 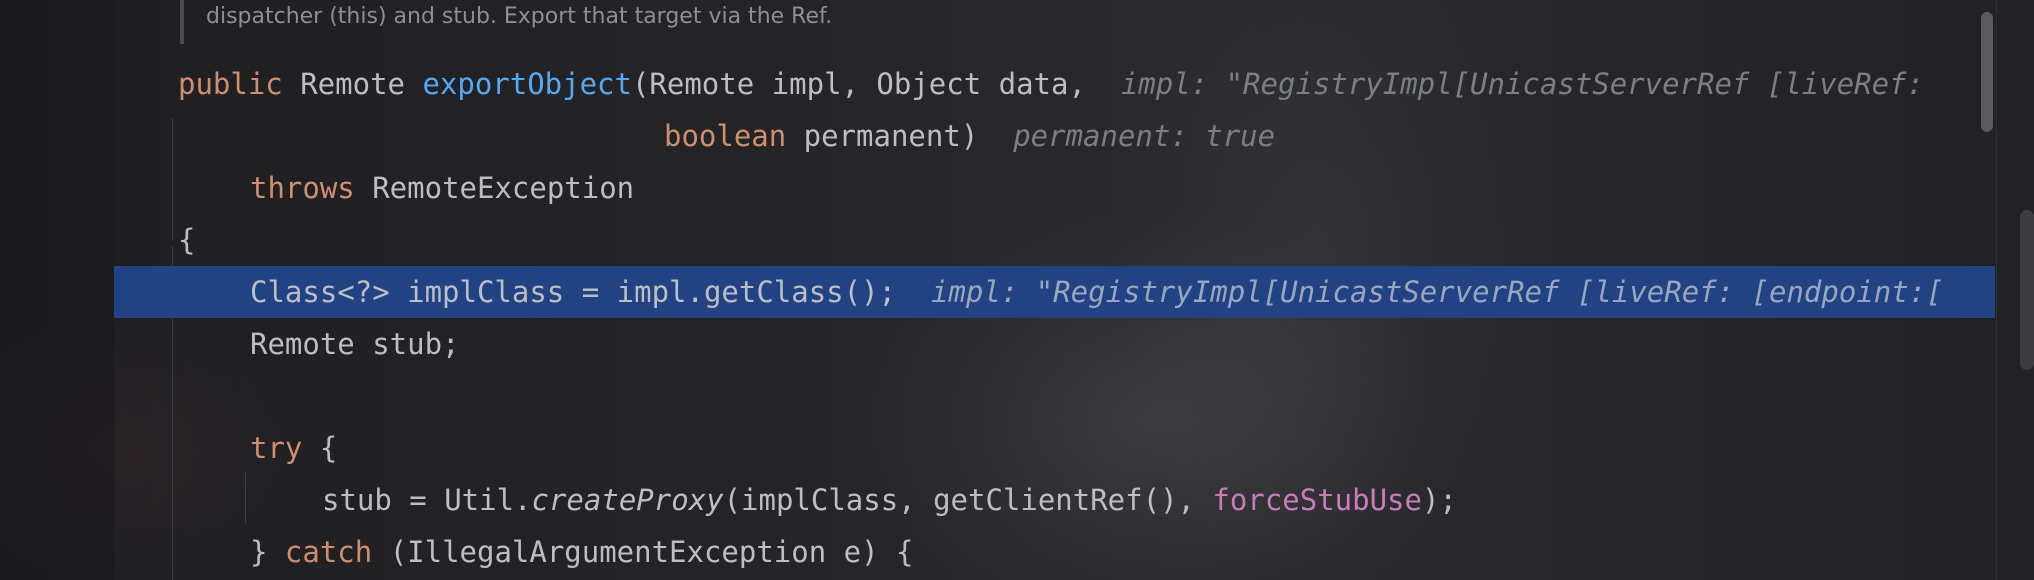 What do you see at coordinates (527, 84) in the screenshot?
I see `method-name: exportObject` at bounding box center [527, 84].